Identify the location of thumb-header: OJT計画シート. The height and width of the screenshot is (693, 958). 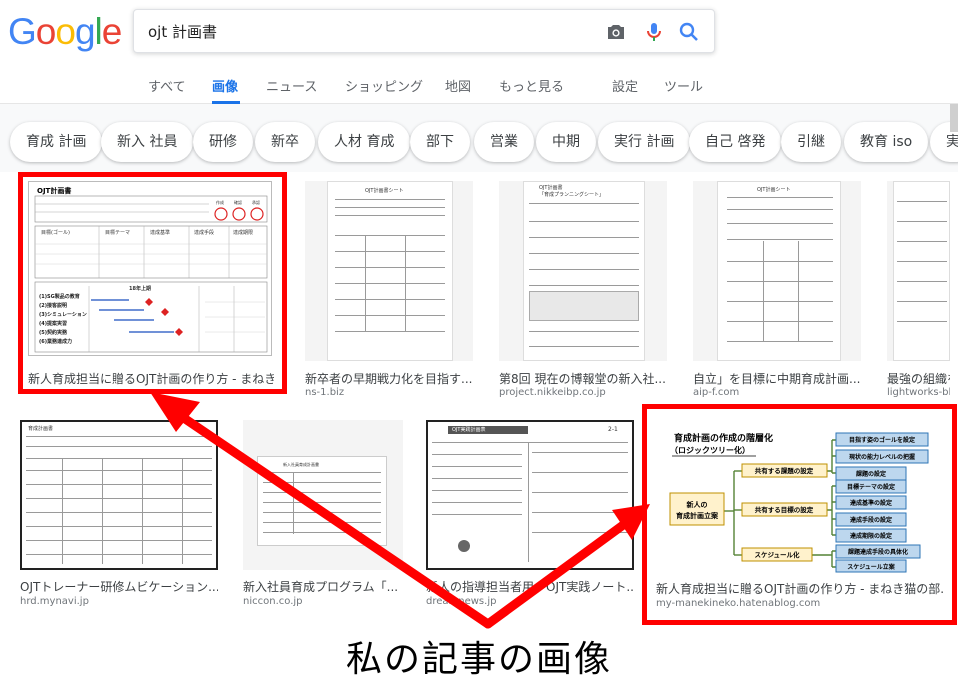
(774, 190).